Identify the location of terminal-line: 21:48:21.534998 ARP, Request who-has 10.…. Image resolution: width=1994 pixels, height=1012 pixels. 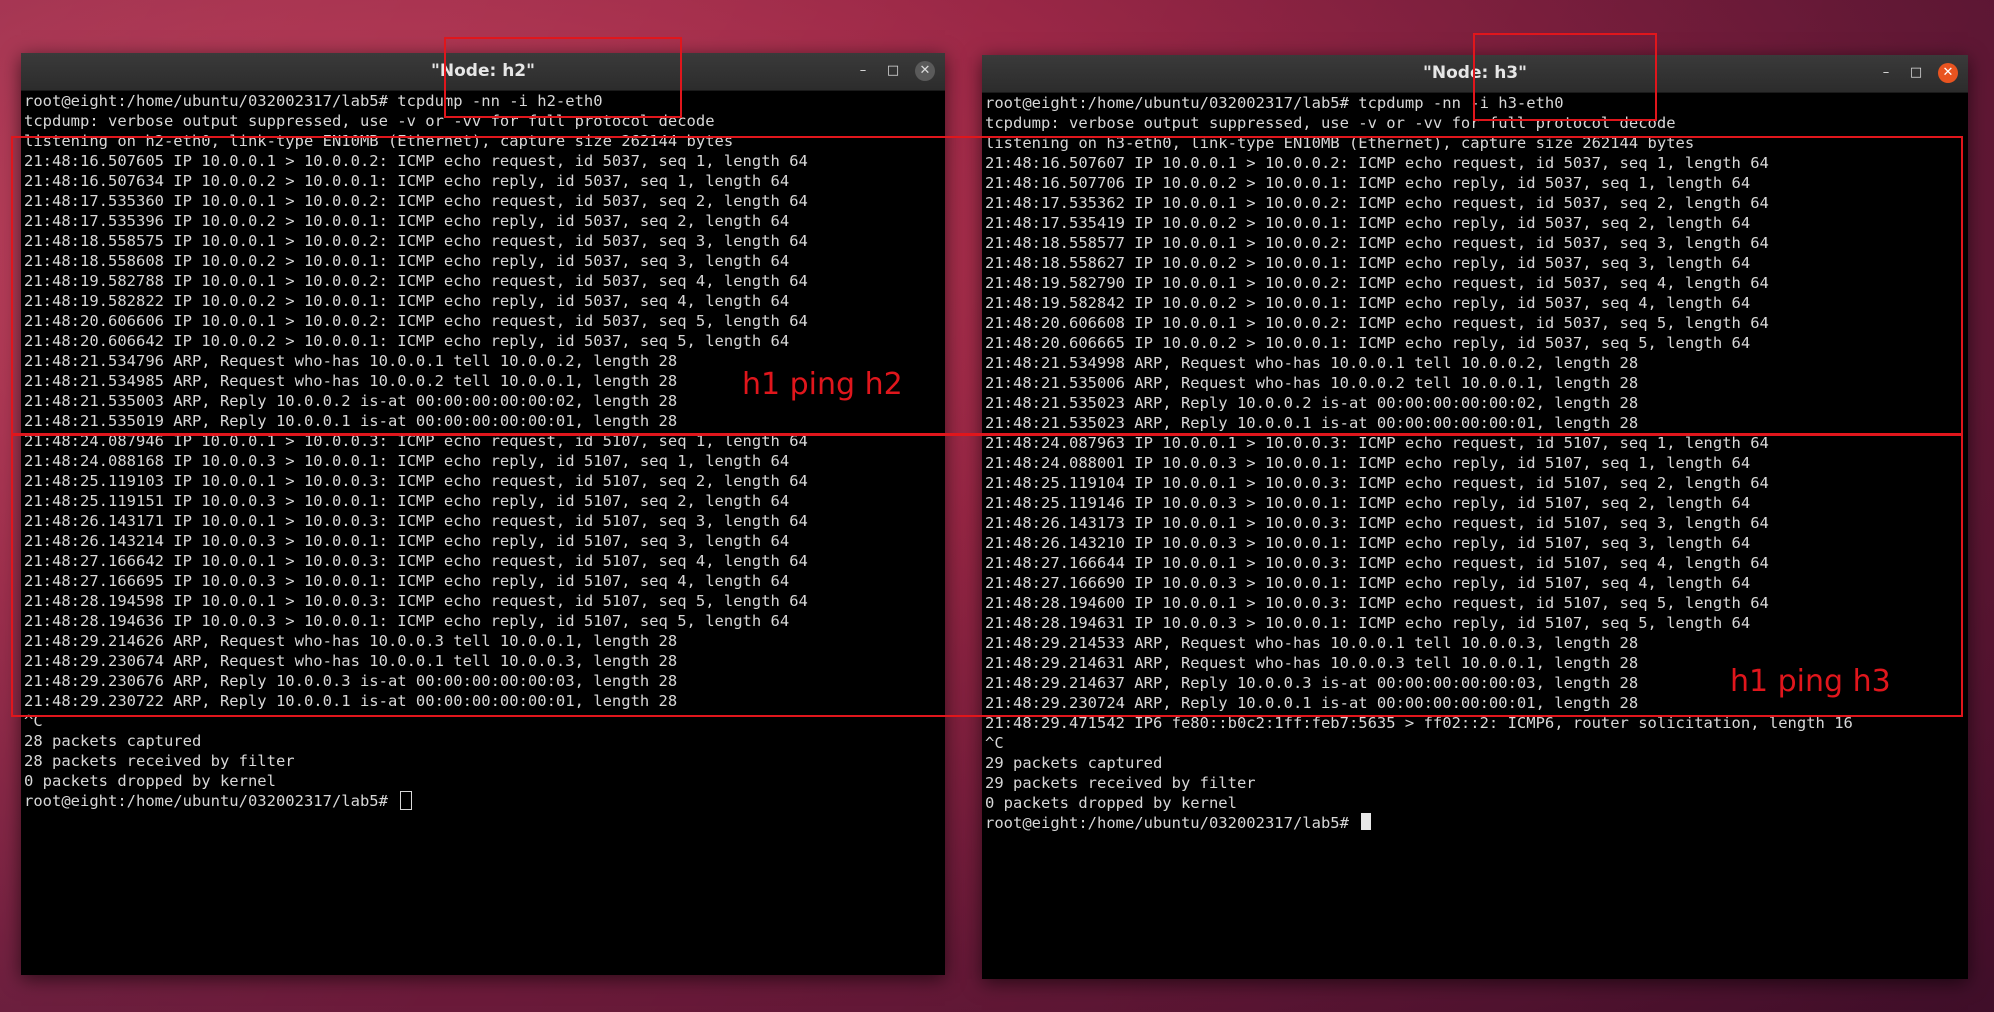
(1312, 363).